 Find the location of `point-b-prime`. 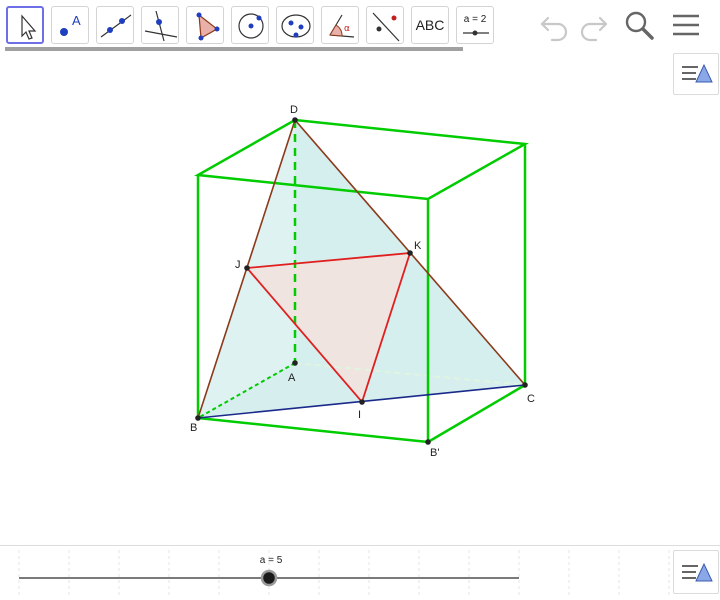

point-b-prime is located at coordinates (428, 442).